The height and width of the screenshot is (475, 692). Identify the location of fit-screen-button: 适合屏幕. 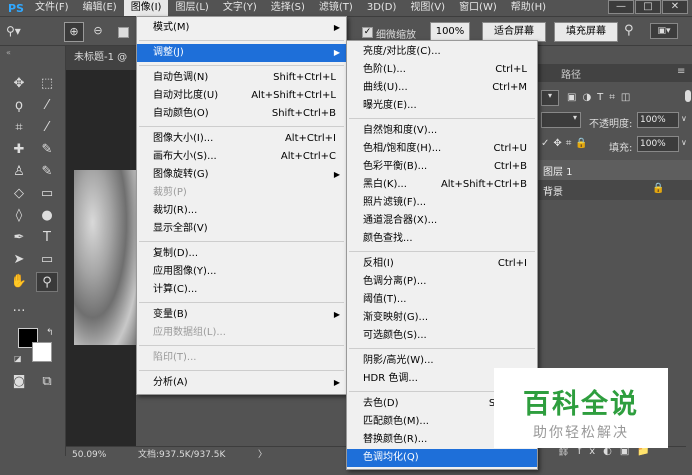
(514, 32).